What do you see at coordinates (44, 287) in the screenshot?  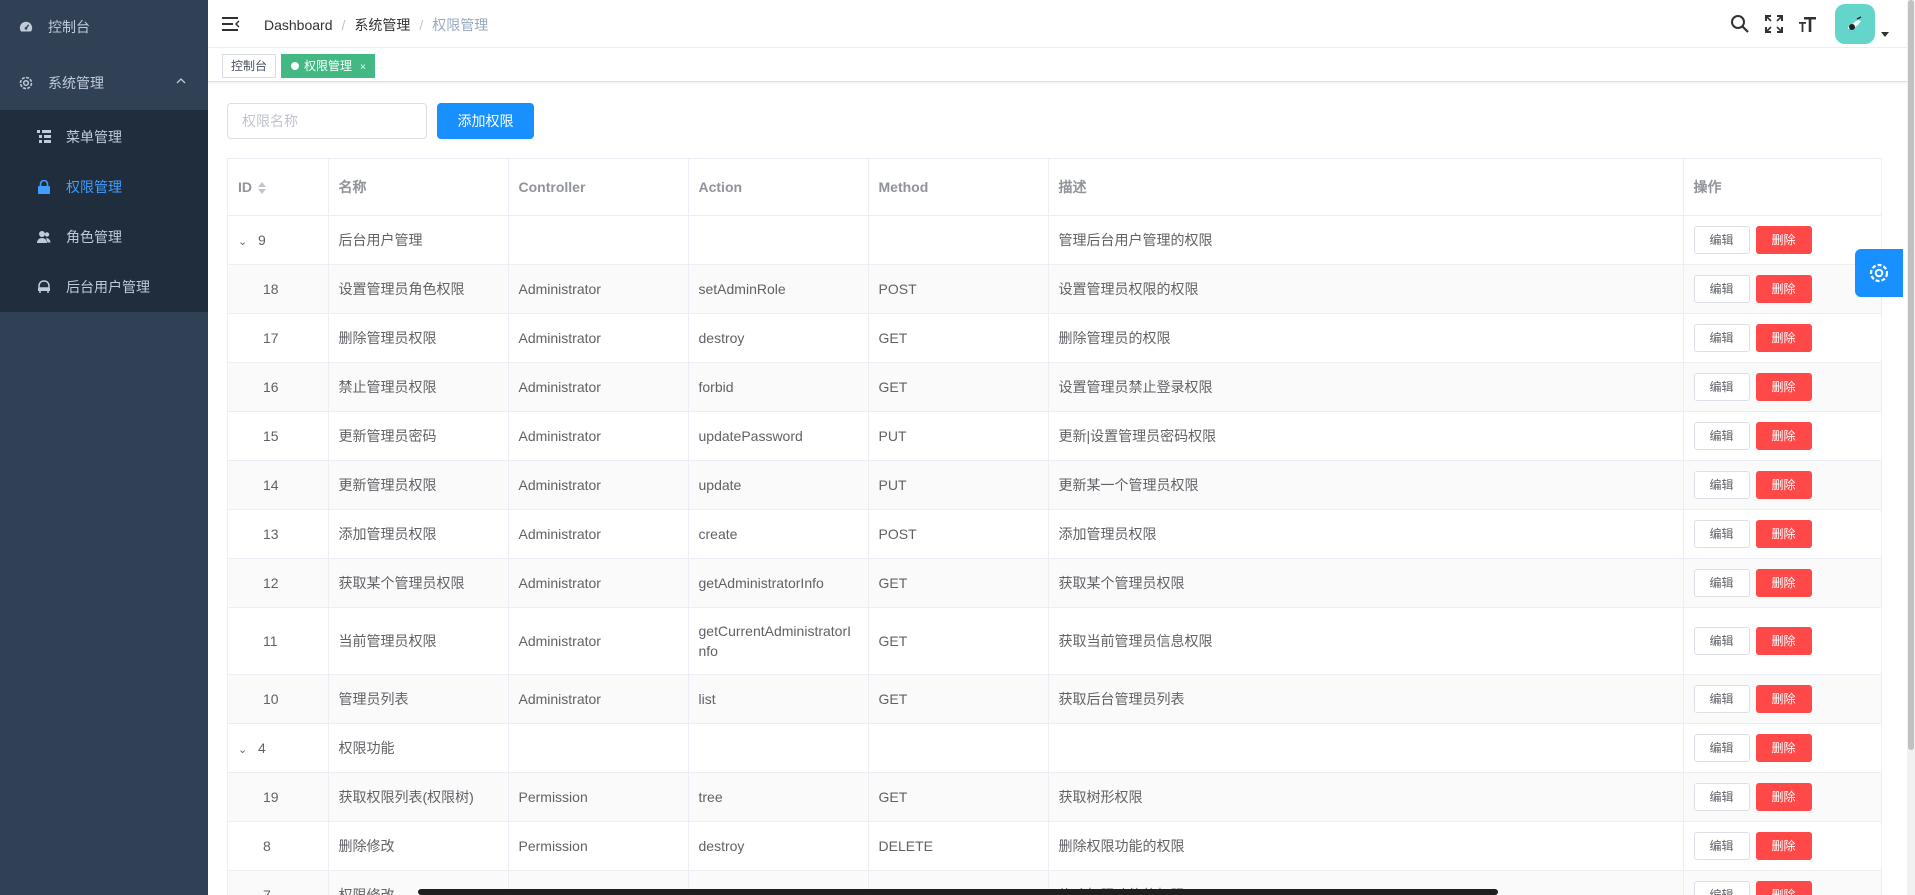 I see `user-icon` at bounding box center [44, 287].